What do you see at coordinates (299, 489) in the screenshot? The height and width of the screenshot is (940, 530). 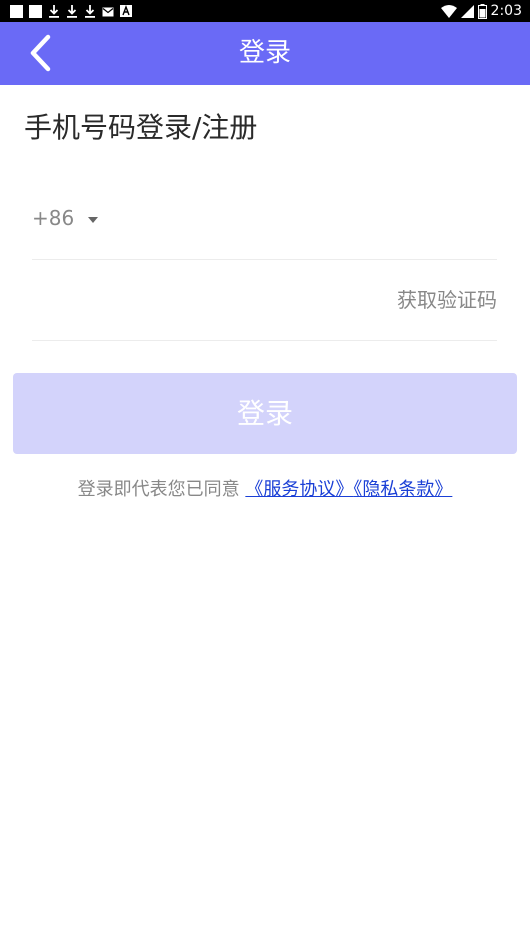 I see `service-agreement-link: 《服务协议》` at bounding box center [299, 489].